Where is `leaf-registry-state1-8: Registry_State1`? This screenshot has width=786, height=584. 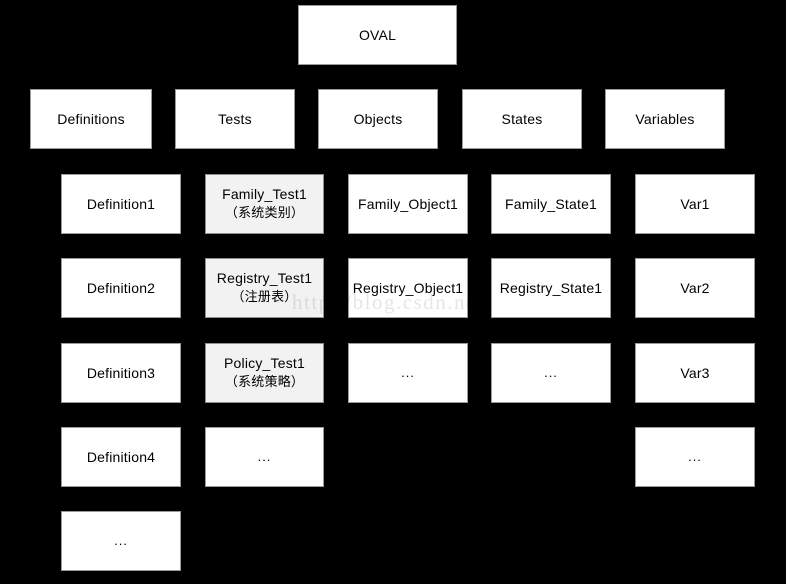
leaf-registry-state1-8: Registry_State1 is located at coordinates (551, 288).